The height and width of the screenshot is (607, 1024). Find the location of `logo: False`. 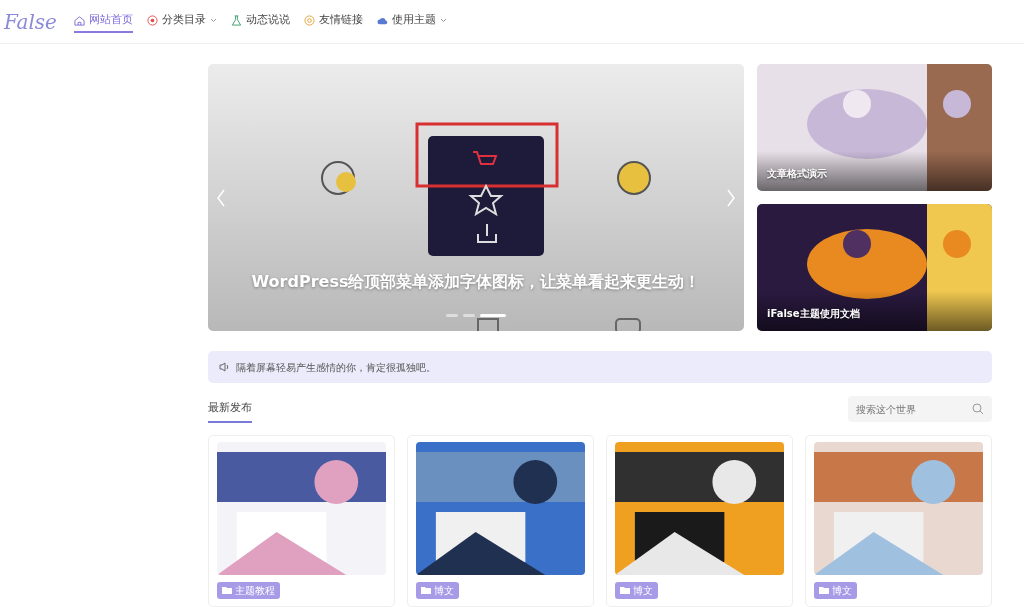

logo: False is located at coordinates (37, 21).